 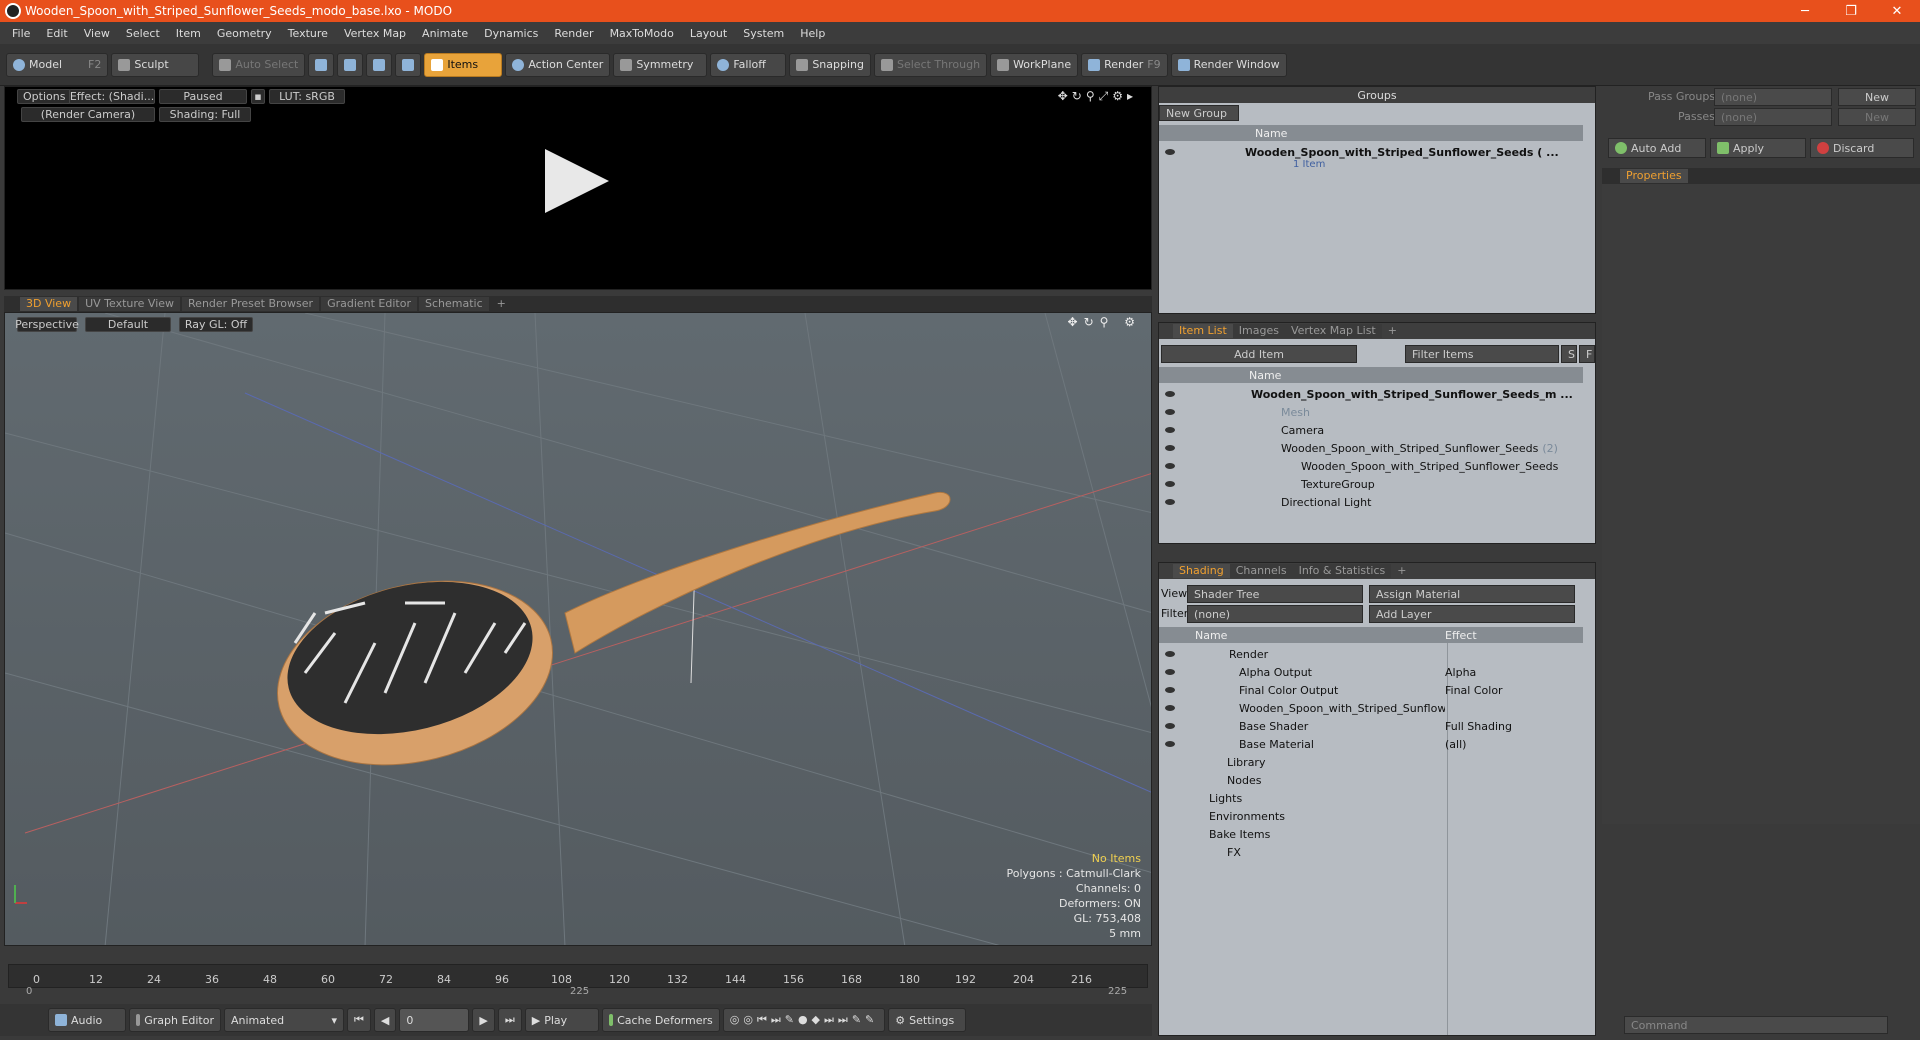 What do you see at coordinates (660, 64) in the screenshot?
I see `symmetry-button: Symmetry` at bounding box center [660, 64].